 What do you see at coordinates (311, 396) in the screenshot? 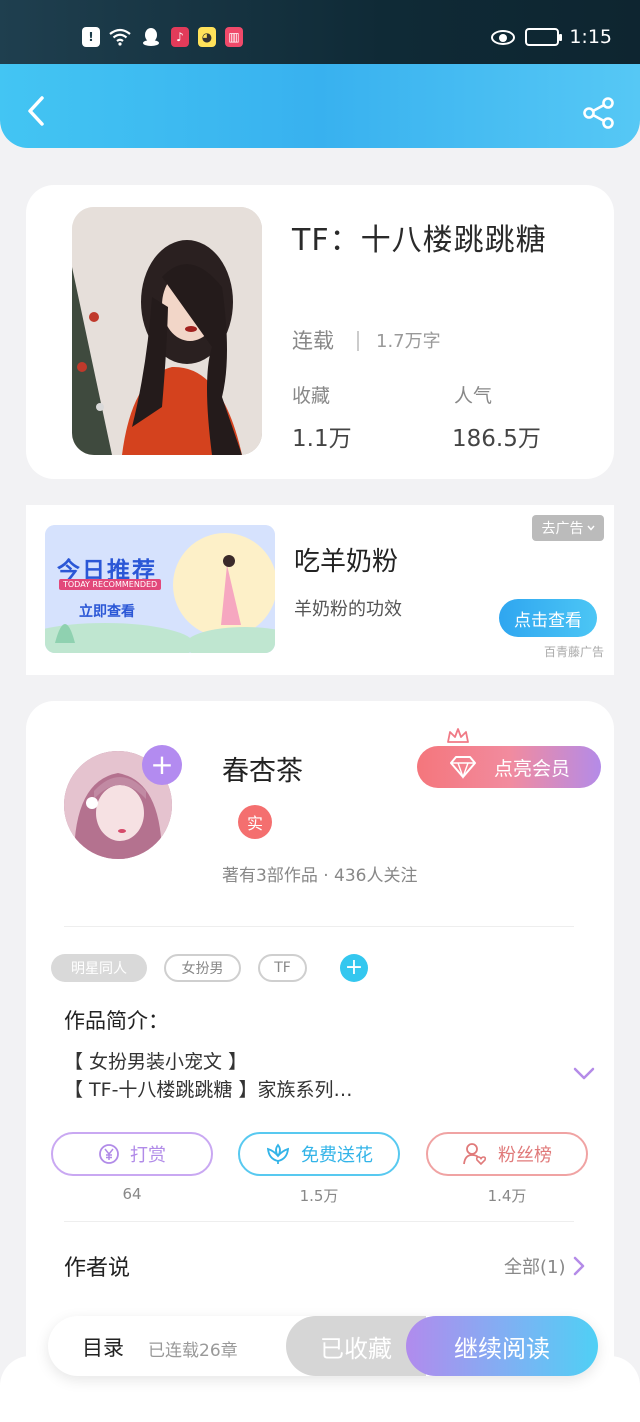
I see `favorites-label: 收藏` at bounding box center [311, 396].